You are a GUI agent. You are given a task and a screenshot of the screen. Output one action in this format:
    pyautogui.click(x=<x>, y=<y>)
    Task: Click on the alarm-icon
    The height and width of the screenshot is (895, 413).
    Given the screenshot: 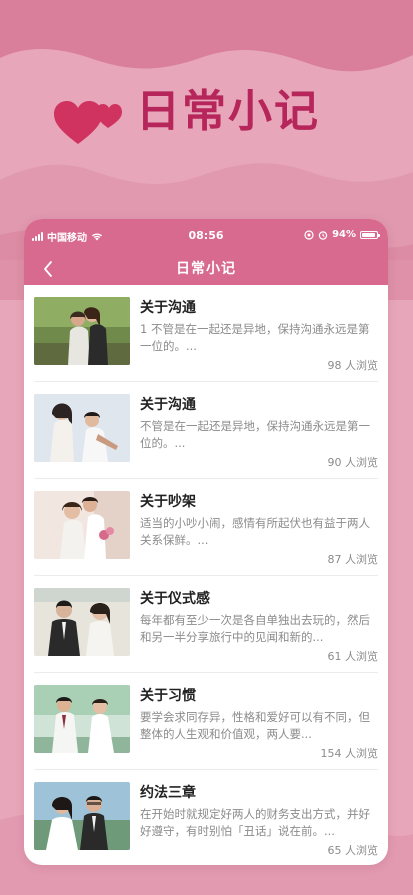 What is the action you would take?
    pyautogui.click(x=323, y=235)
    